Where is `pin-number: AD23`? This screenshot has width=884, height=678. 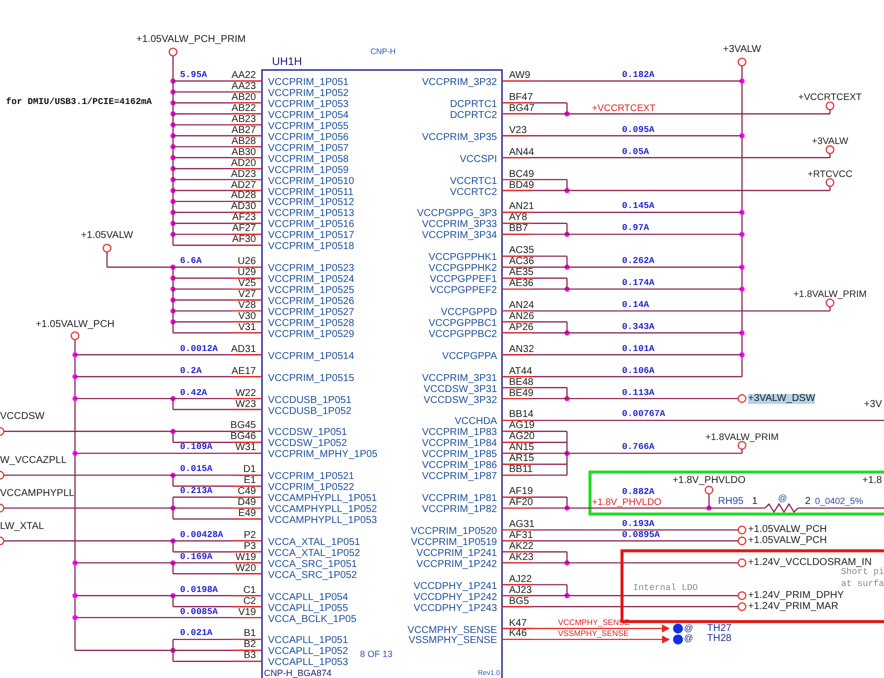
pin-number: AD23 is located at coordinates (243, 175).